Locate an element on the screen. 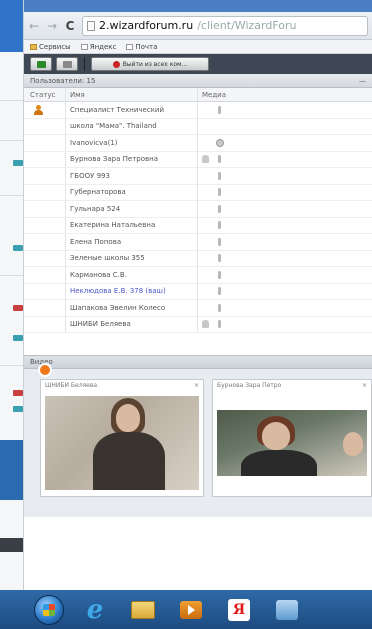 The width and height of the screenshot is (372, 629). user-name: ГБООУ 993 is located at coordinates (132, 176).